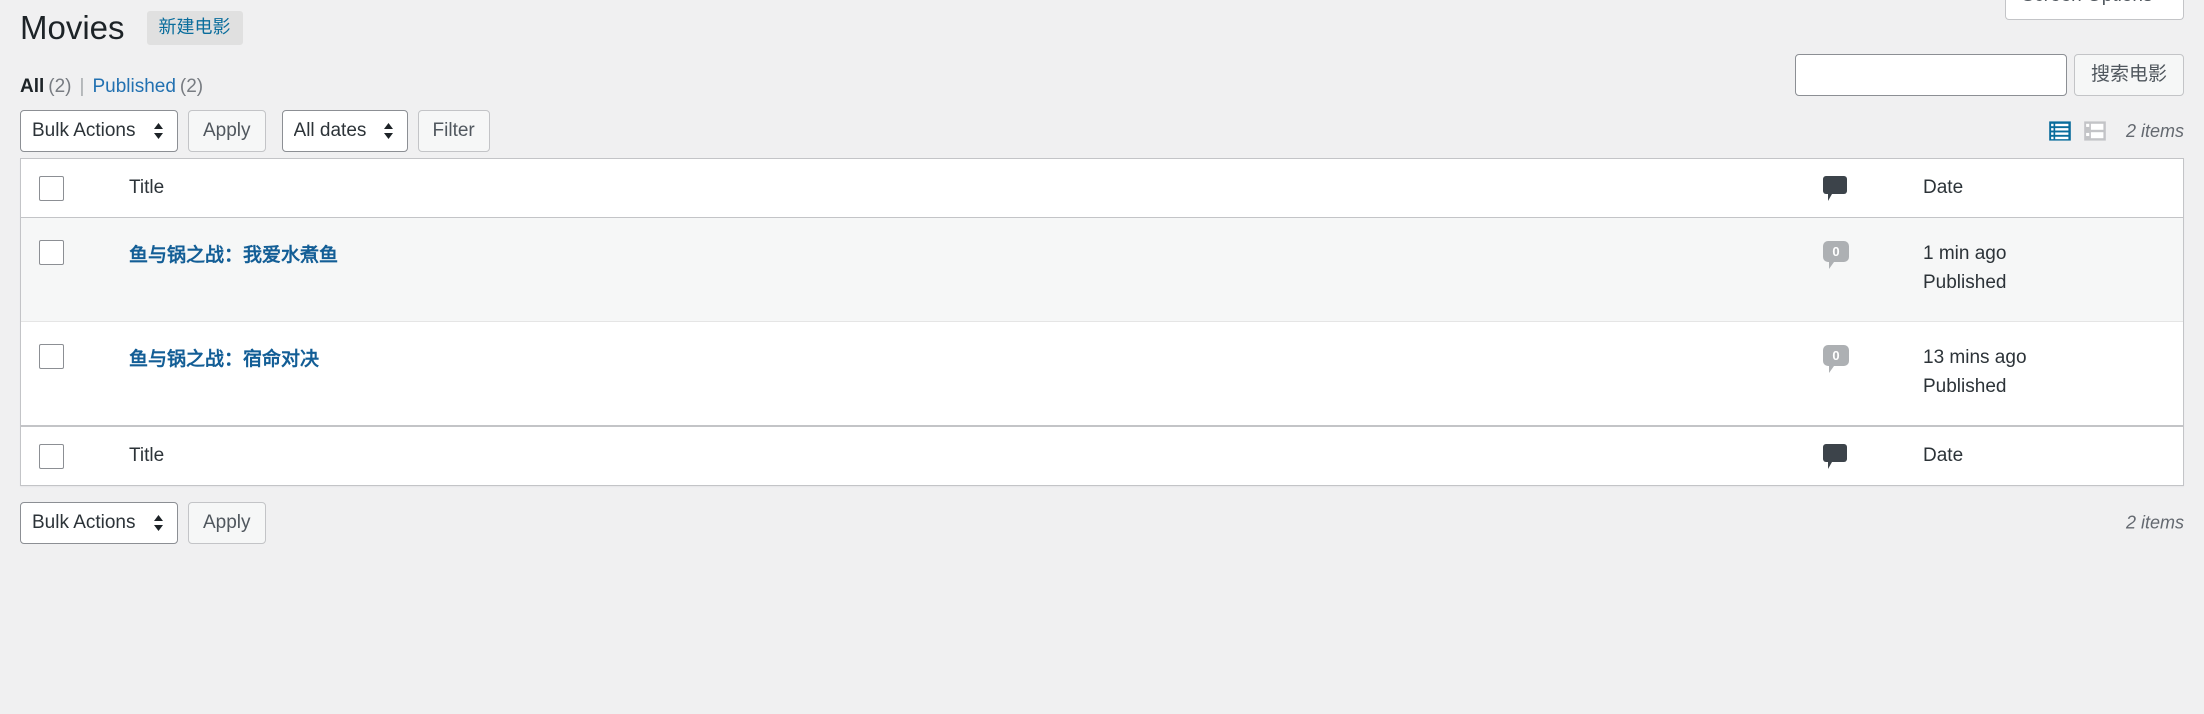 This screenshot has width=2204, height=714. I want to click on table-row: 鱼与锅之战：我爱水煮鱼 0 1 min ago Published, so click(1102, 270).